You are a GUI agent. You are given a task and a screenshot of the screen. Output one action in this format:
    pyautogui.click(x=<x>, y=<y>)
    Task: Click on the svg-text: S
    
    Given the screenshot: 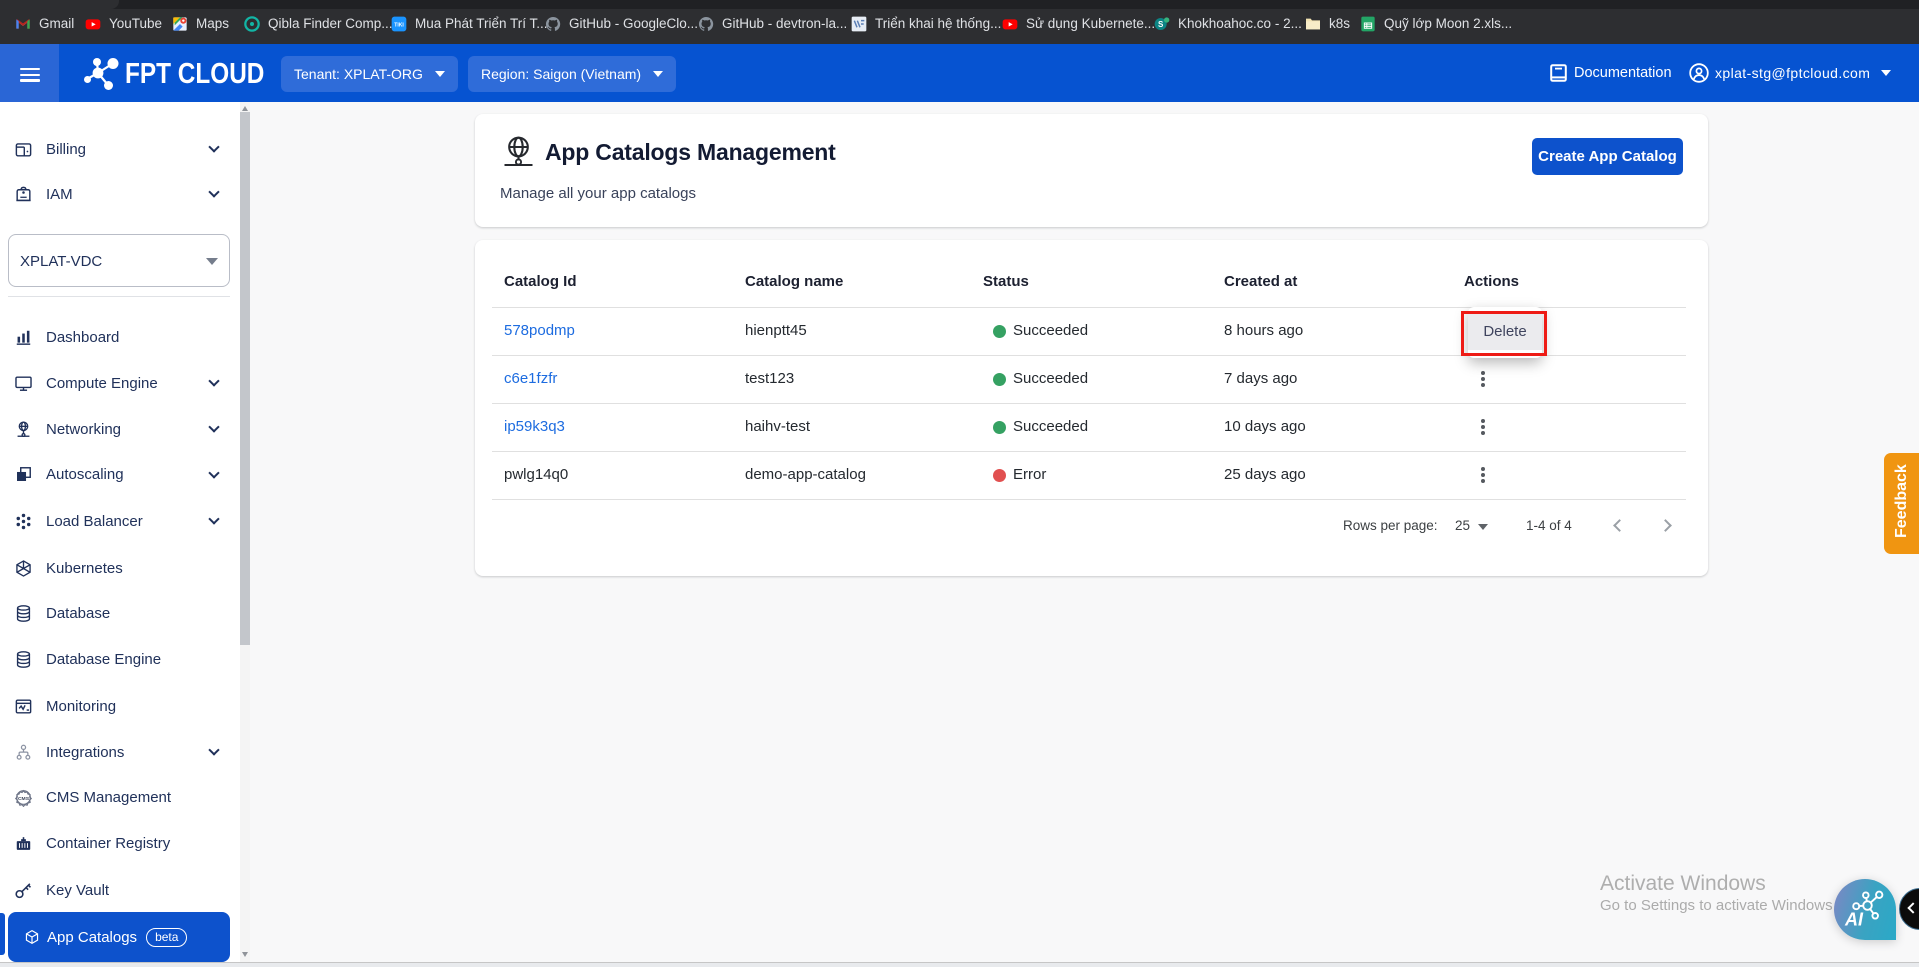 What is the action you would take?
    pyautogui.click(x=1161, y=24)
    